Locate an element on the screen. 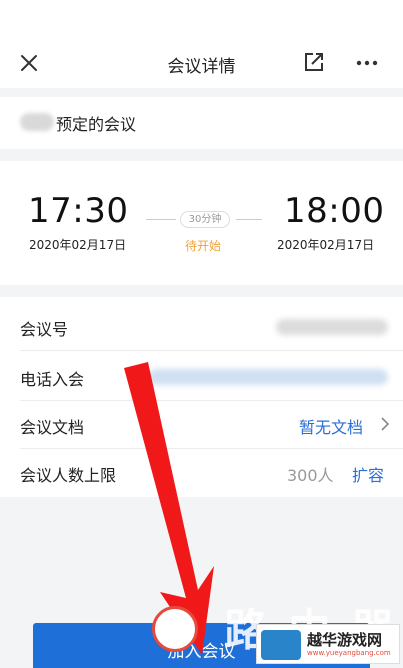 This screenshot has height=668, width=403. phone-join-row: 电话入会 is located at coordinates (201, 376).